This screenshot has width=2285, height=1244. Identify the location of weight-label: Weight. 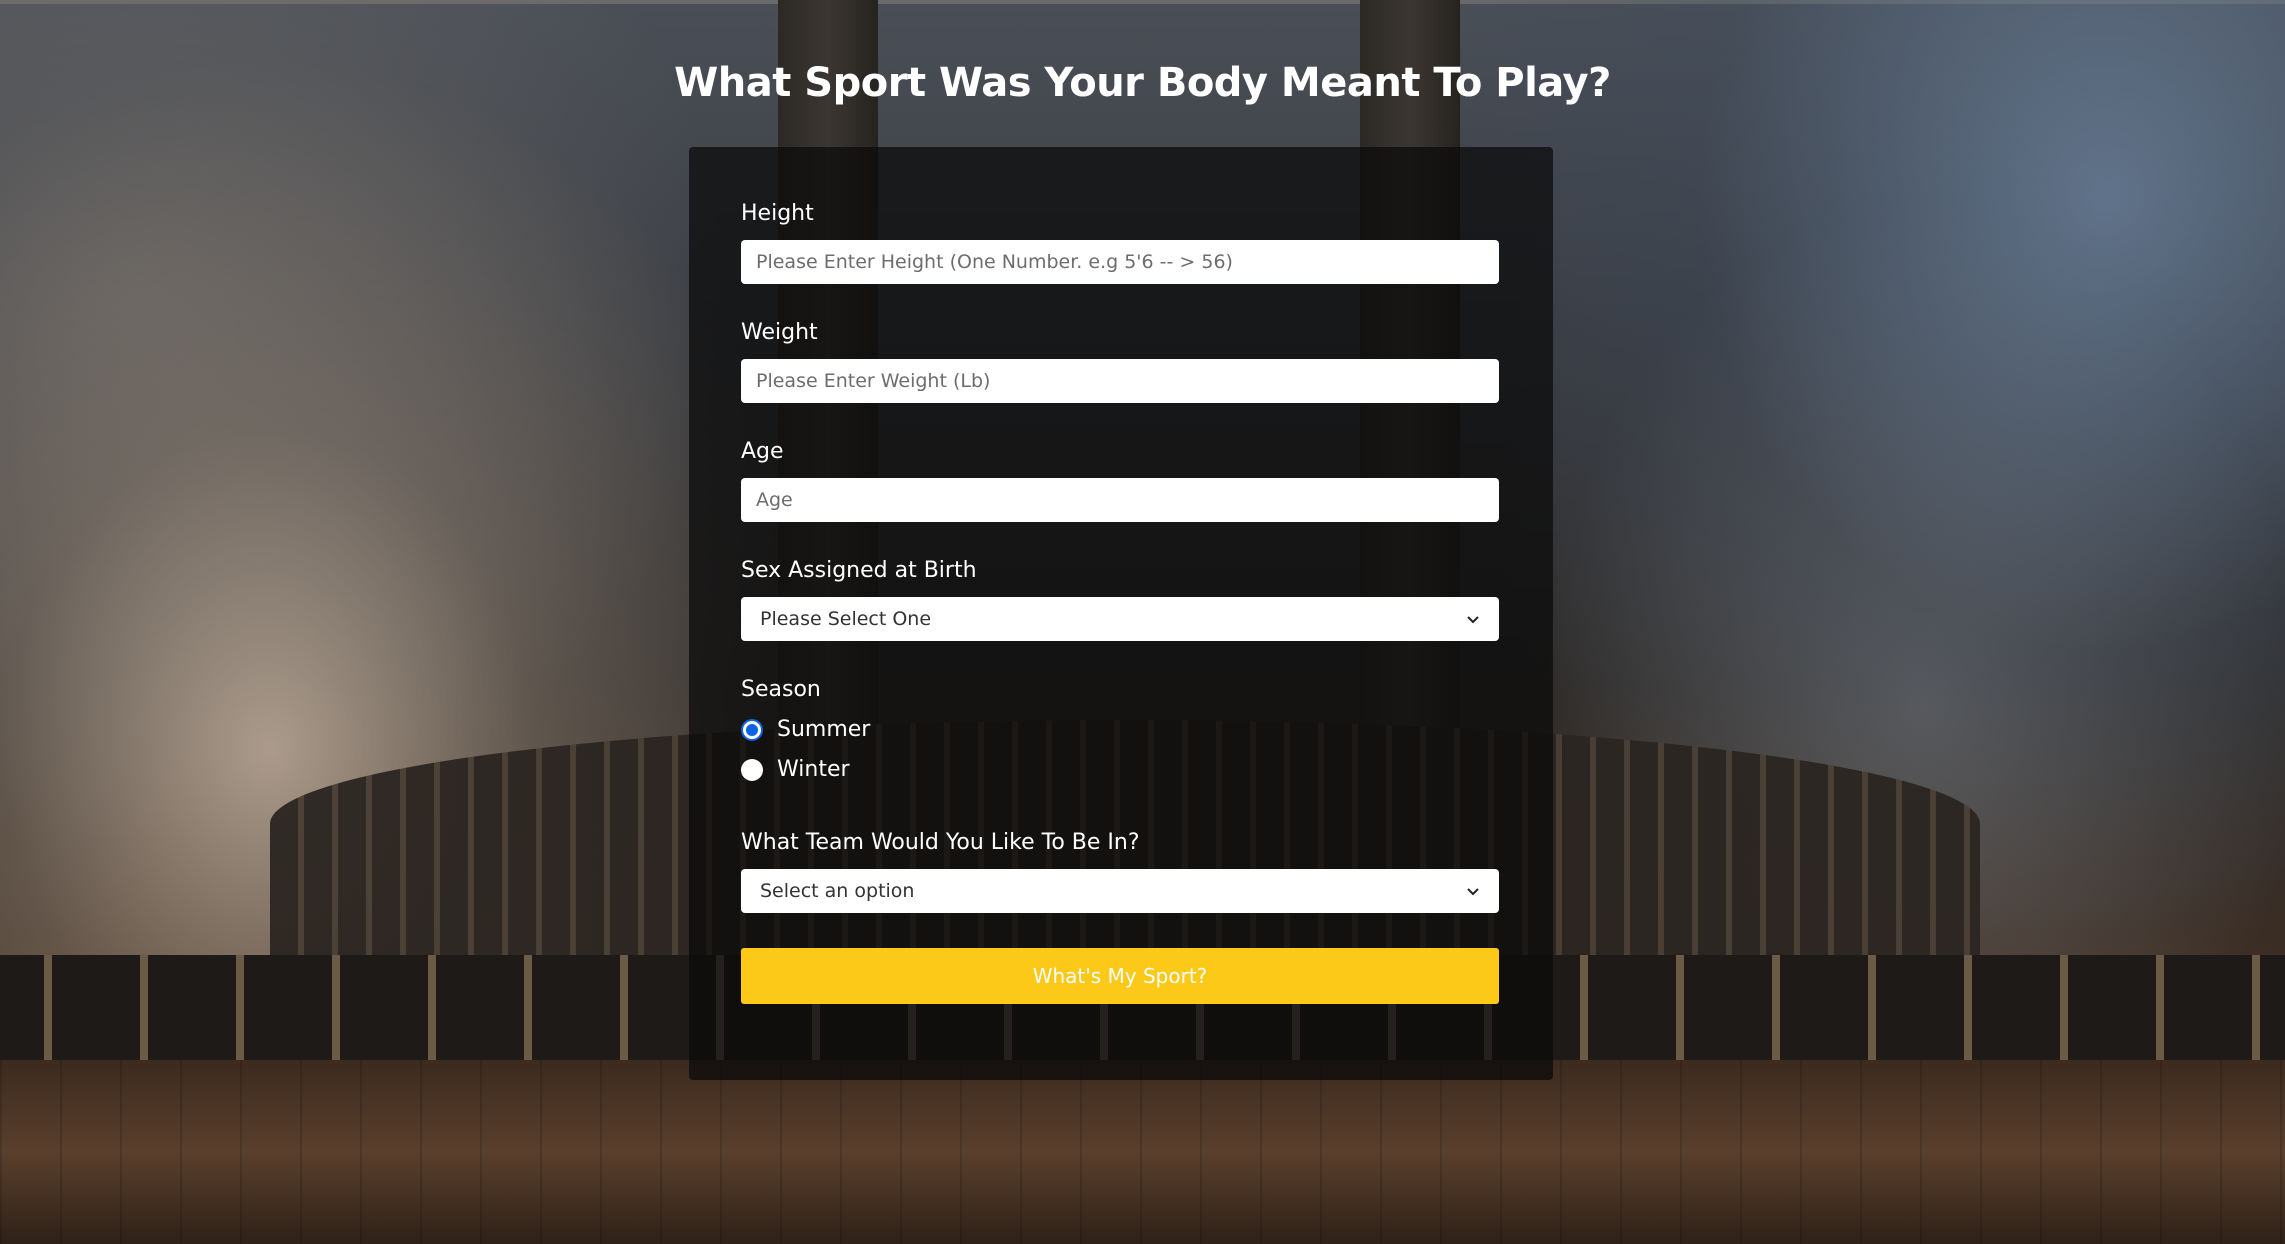
(779, 332).